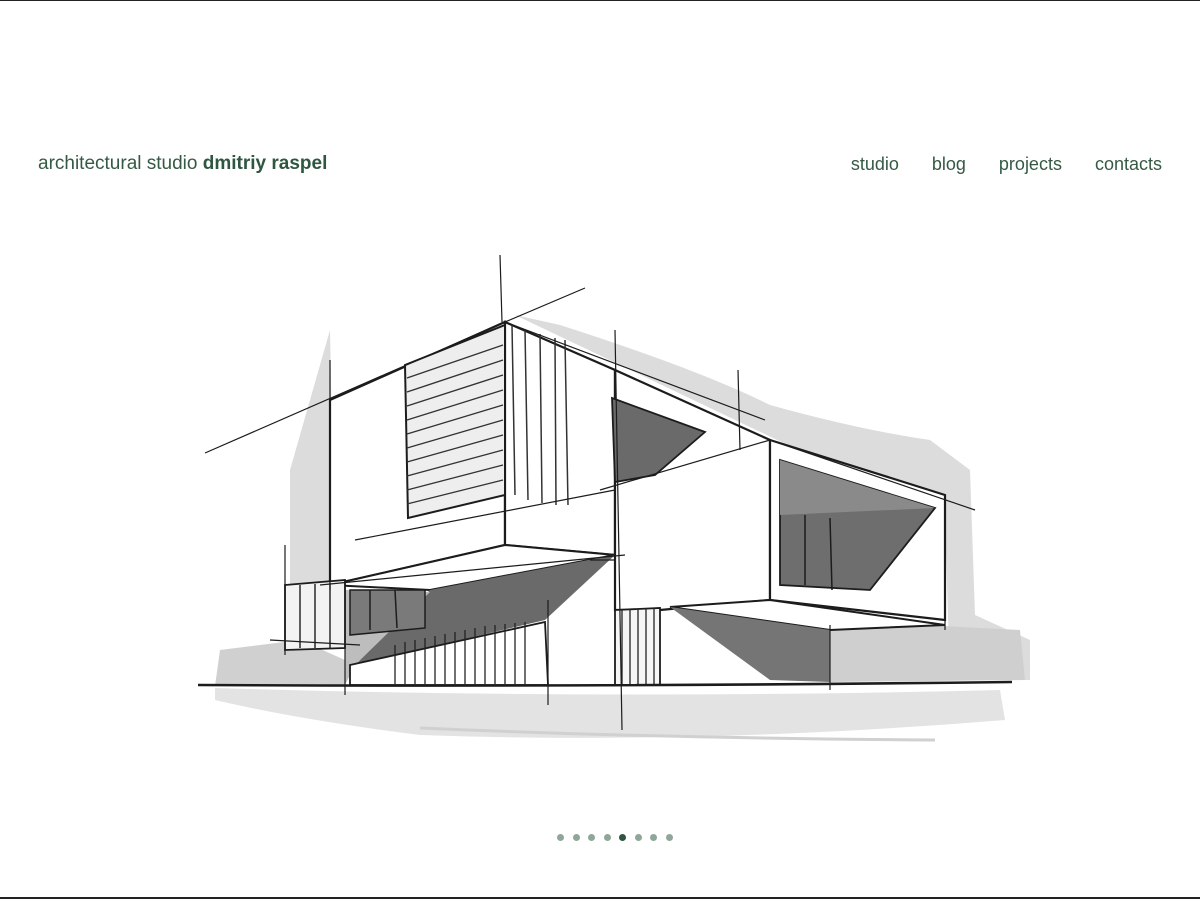  I want to click on brand-name: dmitriy raspel, so click(265, 163).